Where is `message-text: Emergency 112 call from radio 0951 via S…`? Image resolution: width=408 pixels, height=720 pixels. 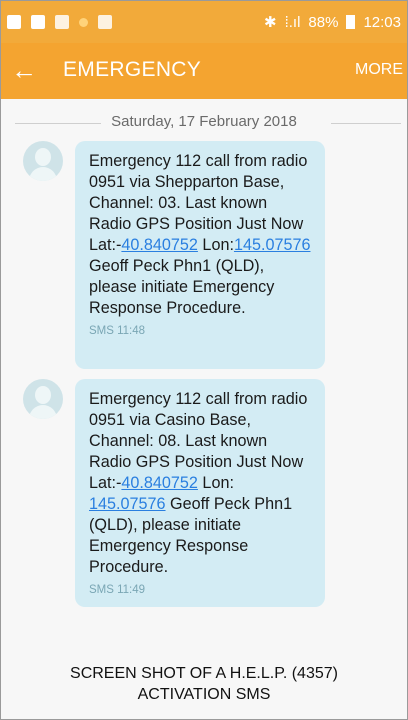 message-text: Emergency 112 call from radio 0951 via S… is located at coordinates (200, 234).